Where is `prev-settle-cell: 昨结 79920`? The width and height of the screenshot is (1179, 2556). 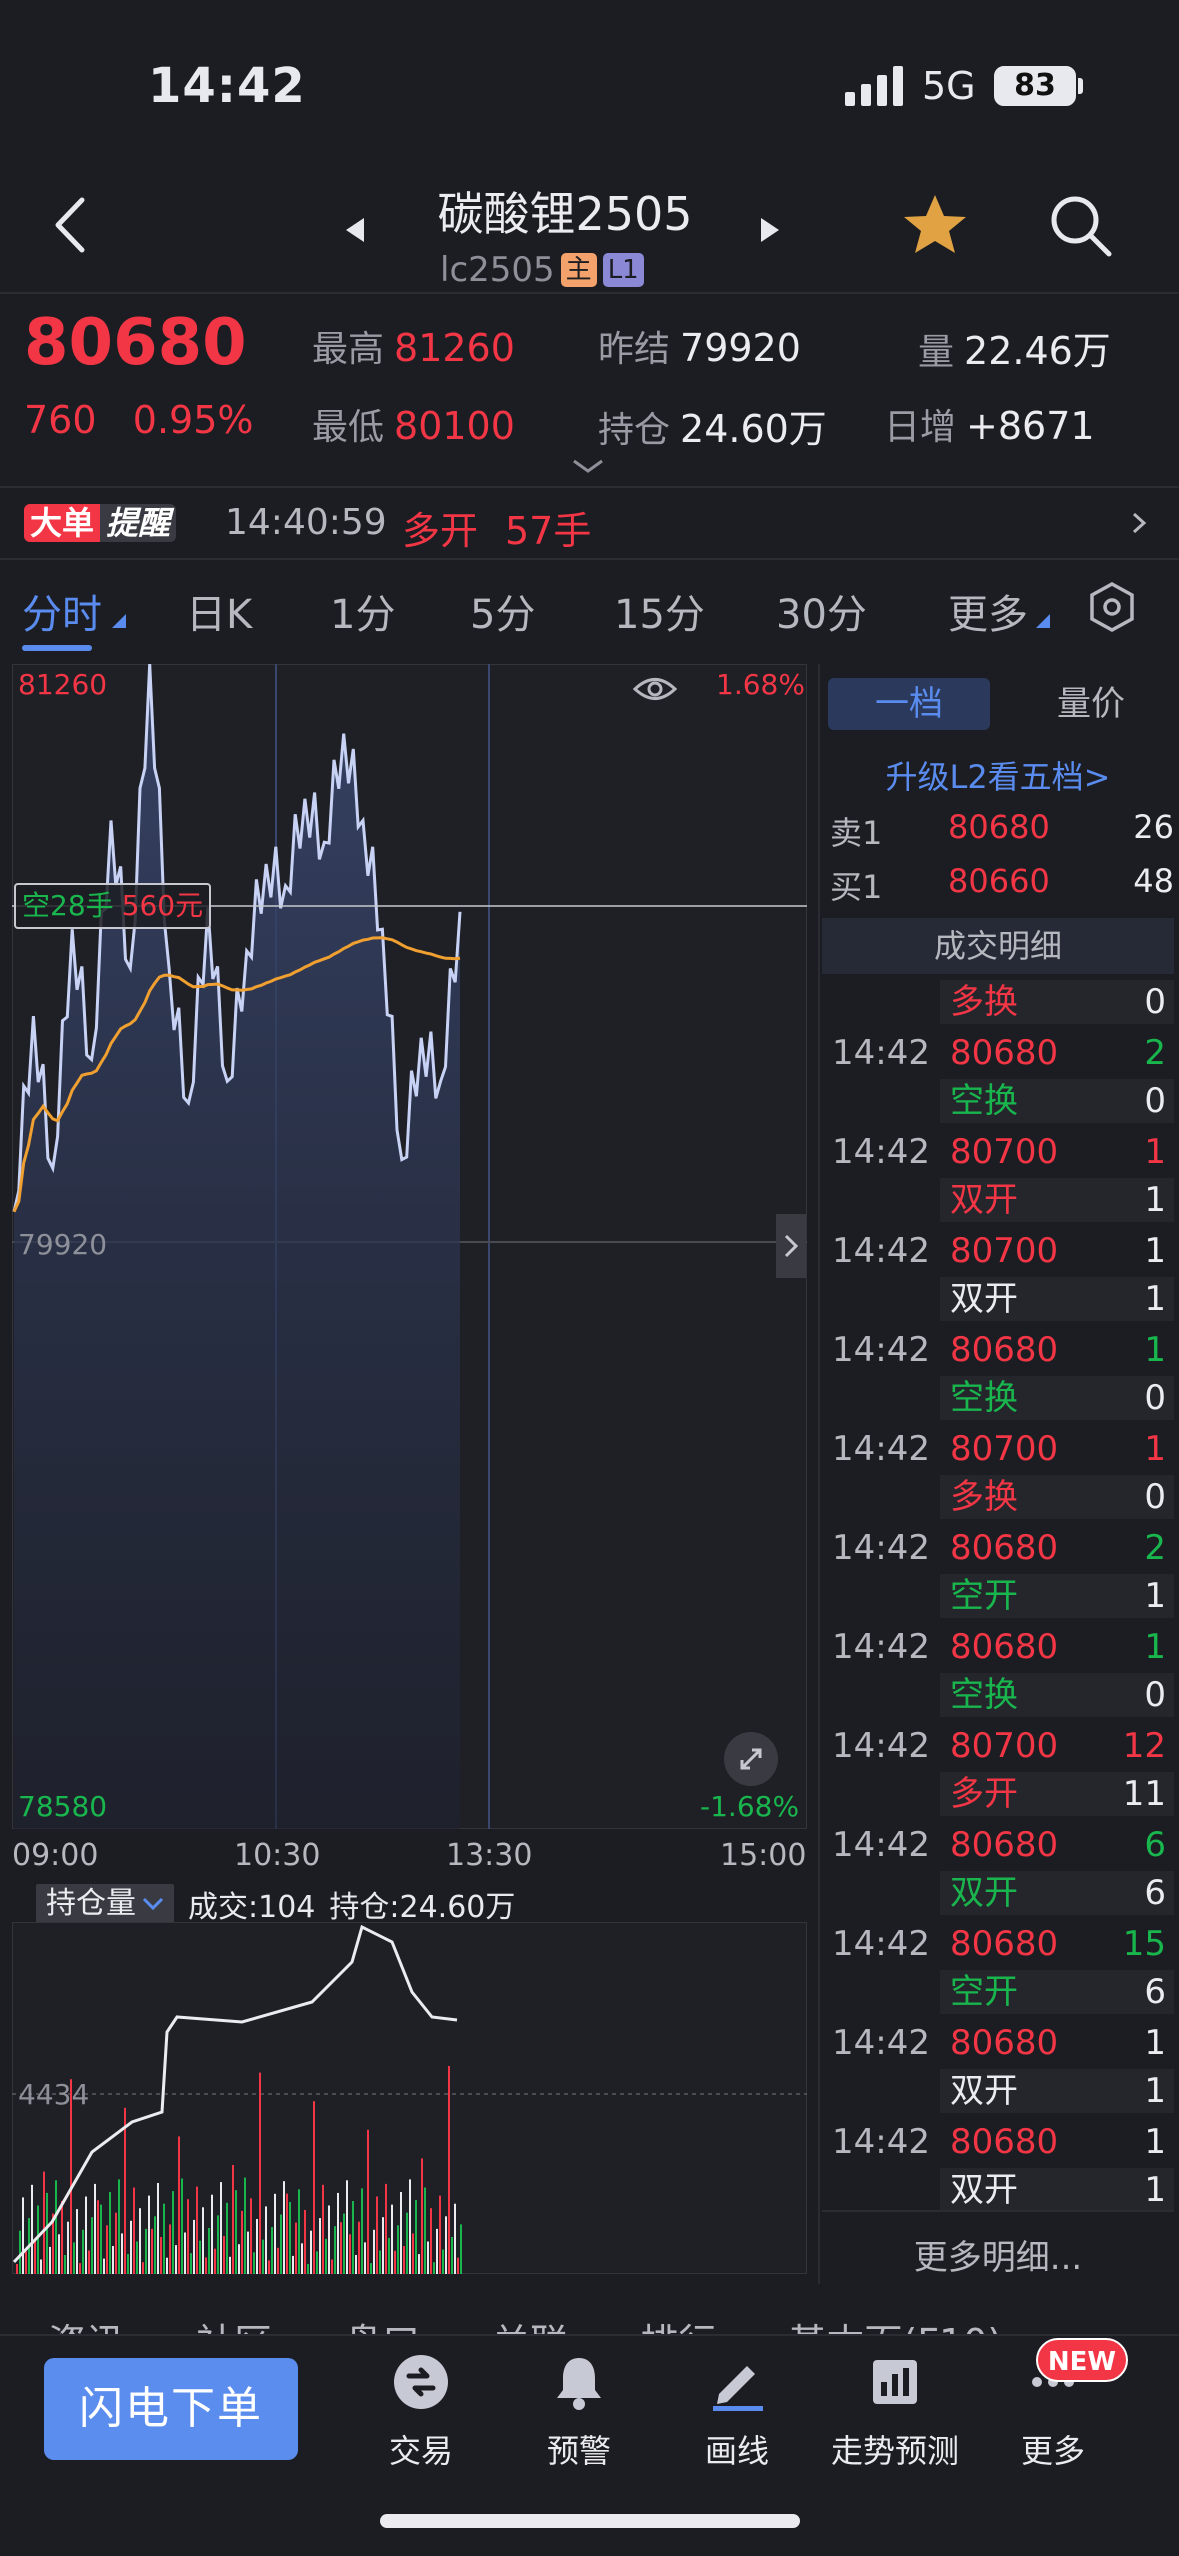
prev-settle-cell: 昨结 79920 is located at coordinates (699, 346).